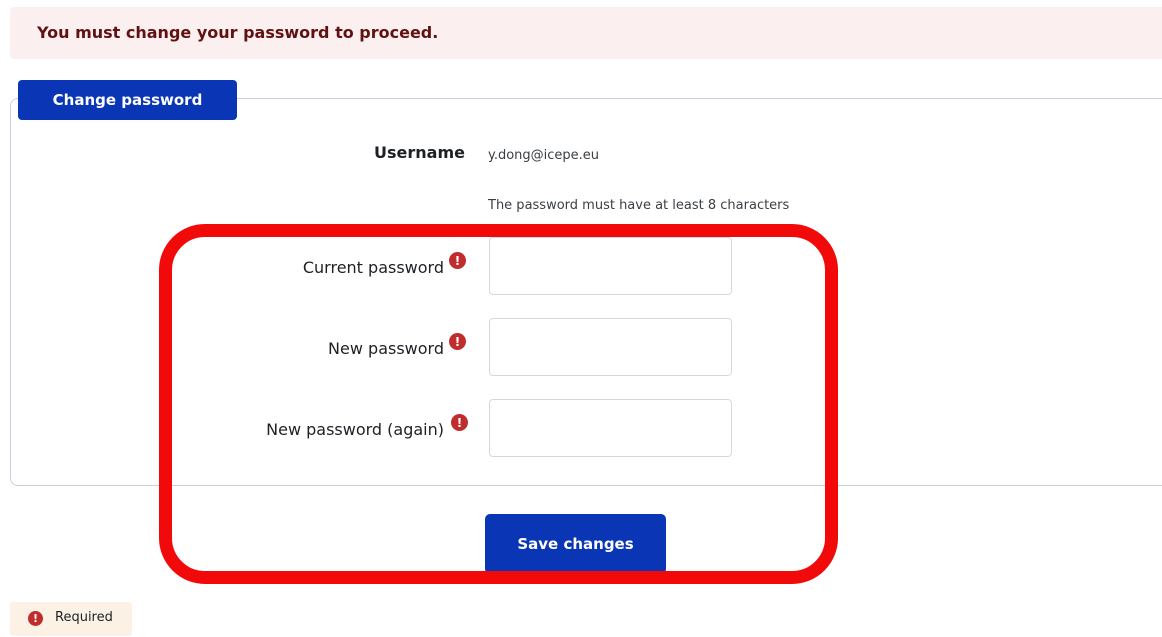 This screenshot has height=637, width=1162. Describe the element at coordinates (575, 544) in the screenshot. I see `save-changes-button: Save changes` at that location.